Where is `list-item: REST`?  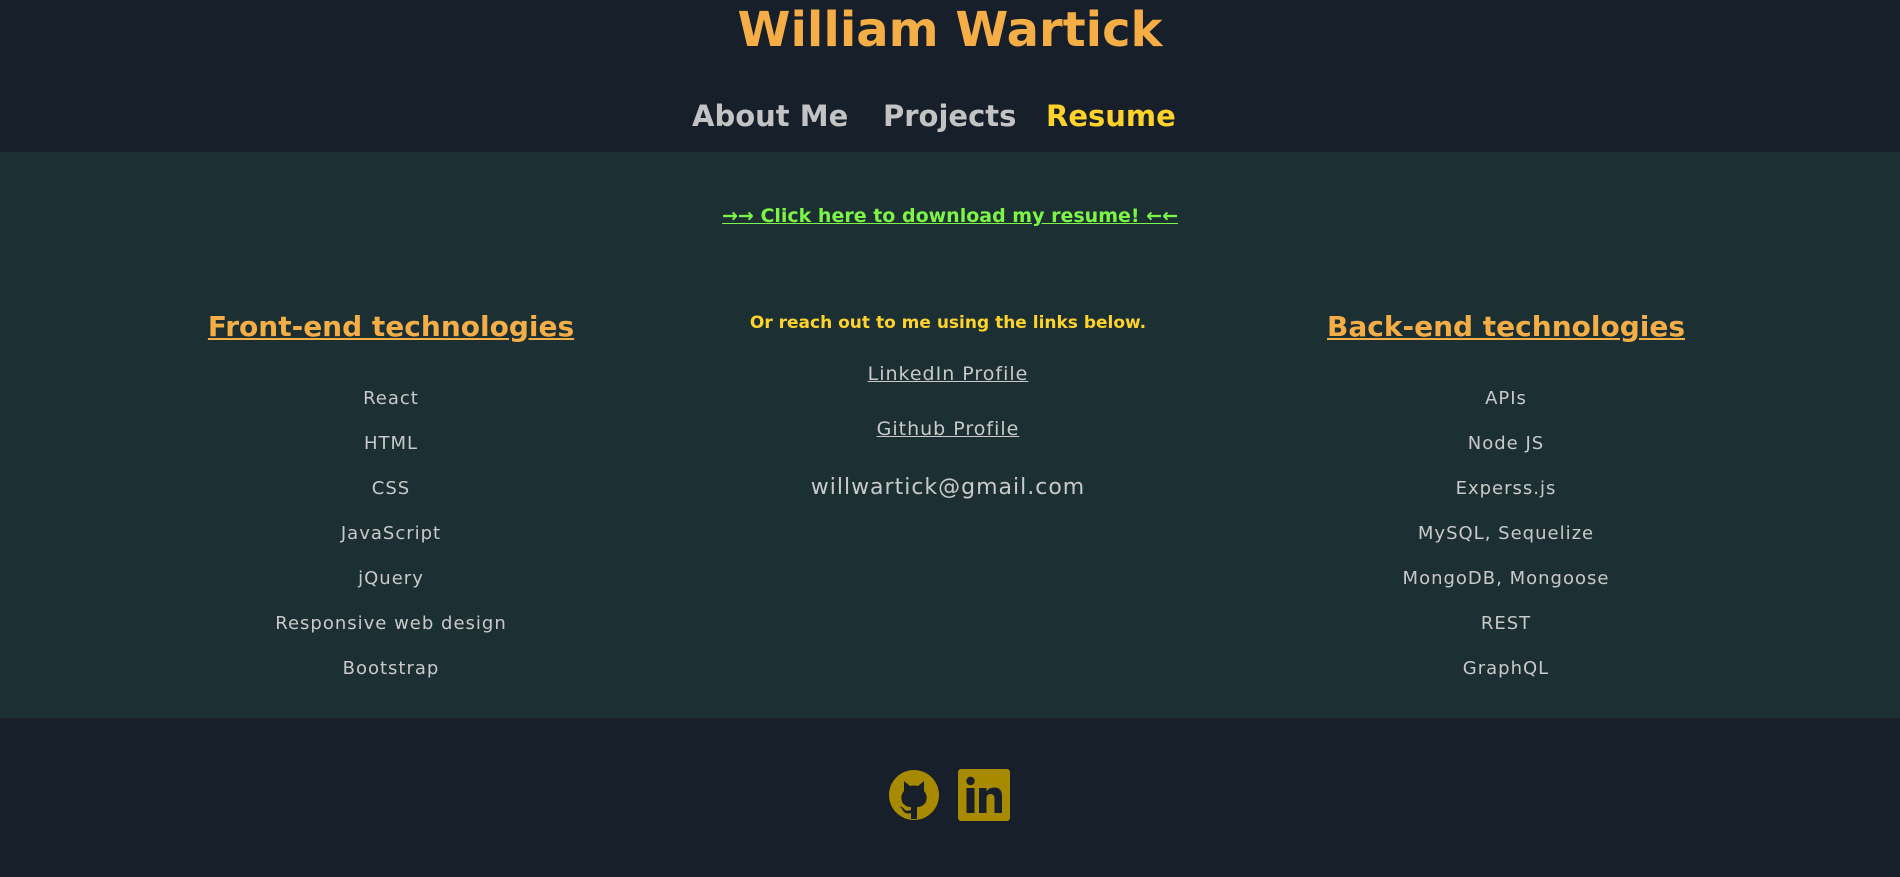 list-item: REST is located at coordinates (1506, 623).